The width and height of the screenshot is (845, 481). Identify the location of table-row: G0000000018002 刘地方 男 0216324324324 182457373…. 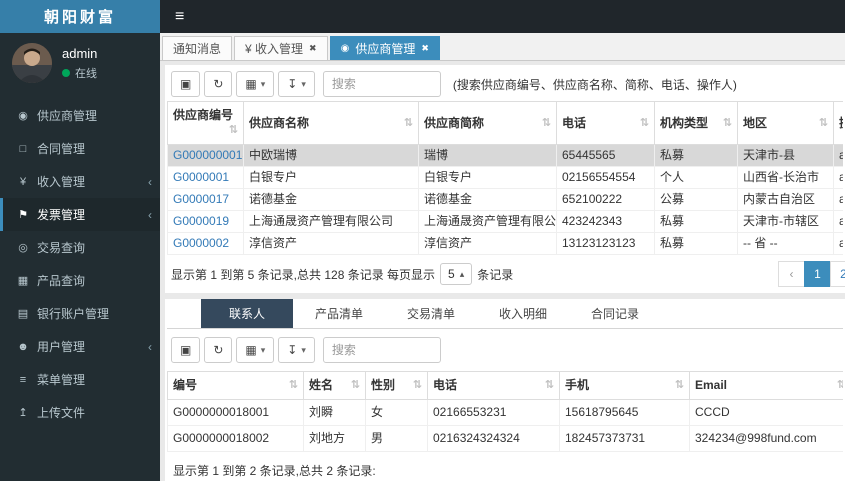
(505, 438).